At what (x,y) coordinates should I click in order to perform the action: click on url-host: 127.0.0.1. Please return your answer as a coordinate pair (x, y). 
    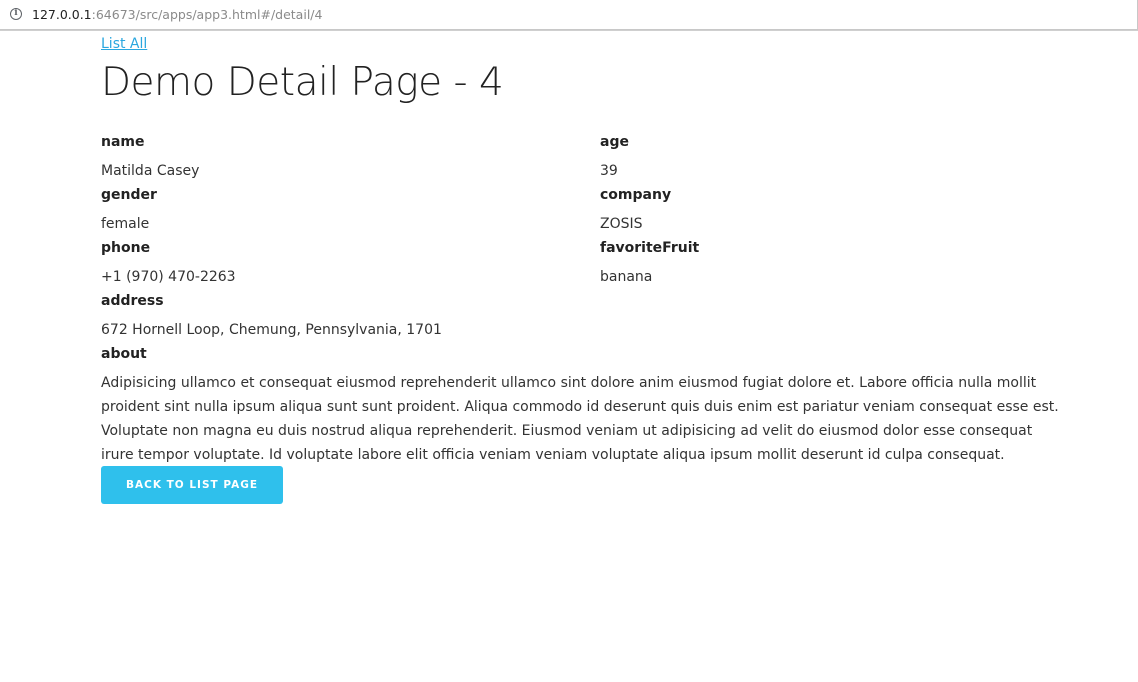
    Looking at the image, I should click on (62, 14).